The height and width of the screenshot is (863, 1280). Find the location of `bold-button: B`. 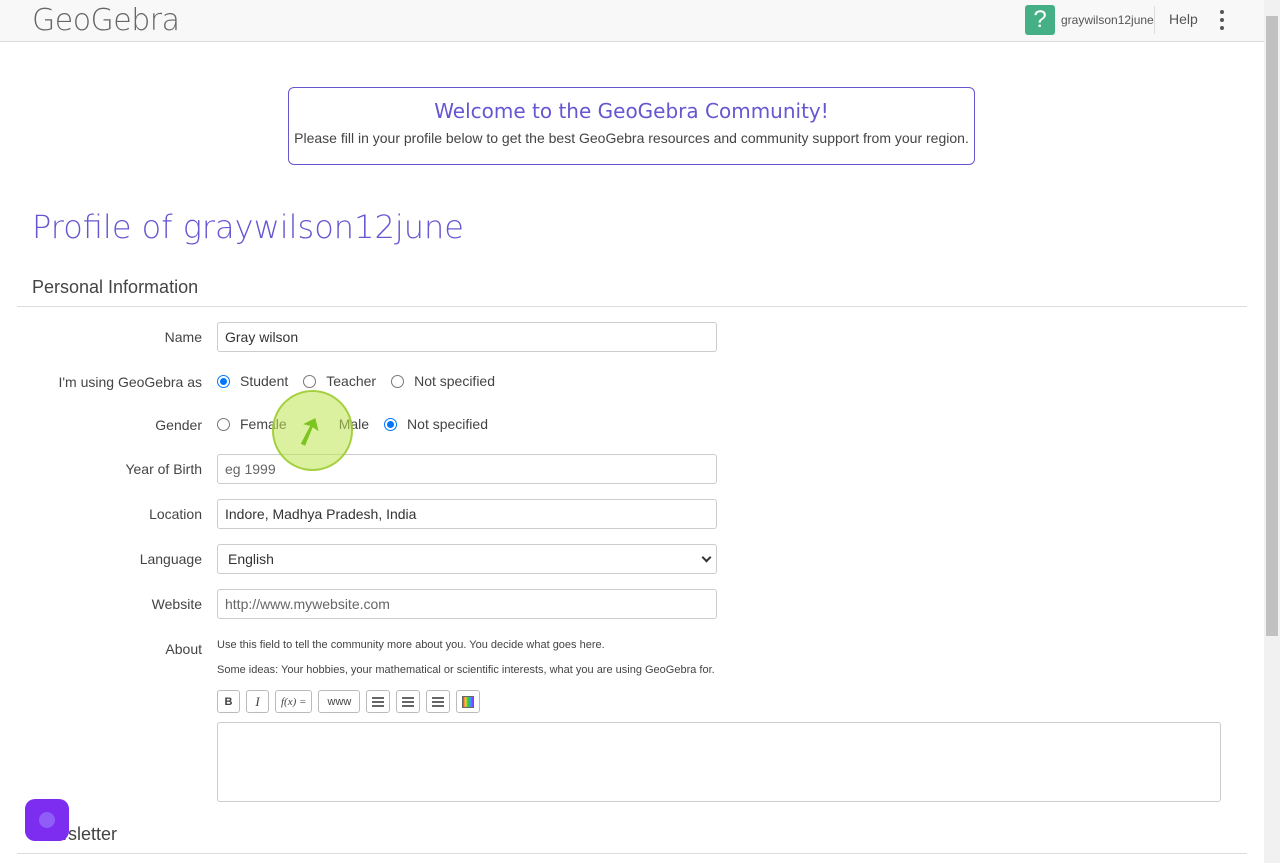

bold-button: B is located at coordinates (228, 701).